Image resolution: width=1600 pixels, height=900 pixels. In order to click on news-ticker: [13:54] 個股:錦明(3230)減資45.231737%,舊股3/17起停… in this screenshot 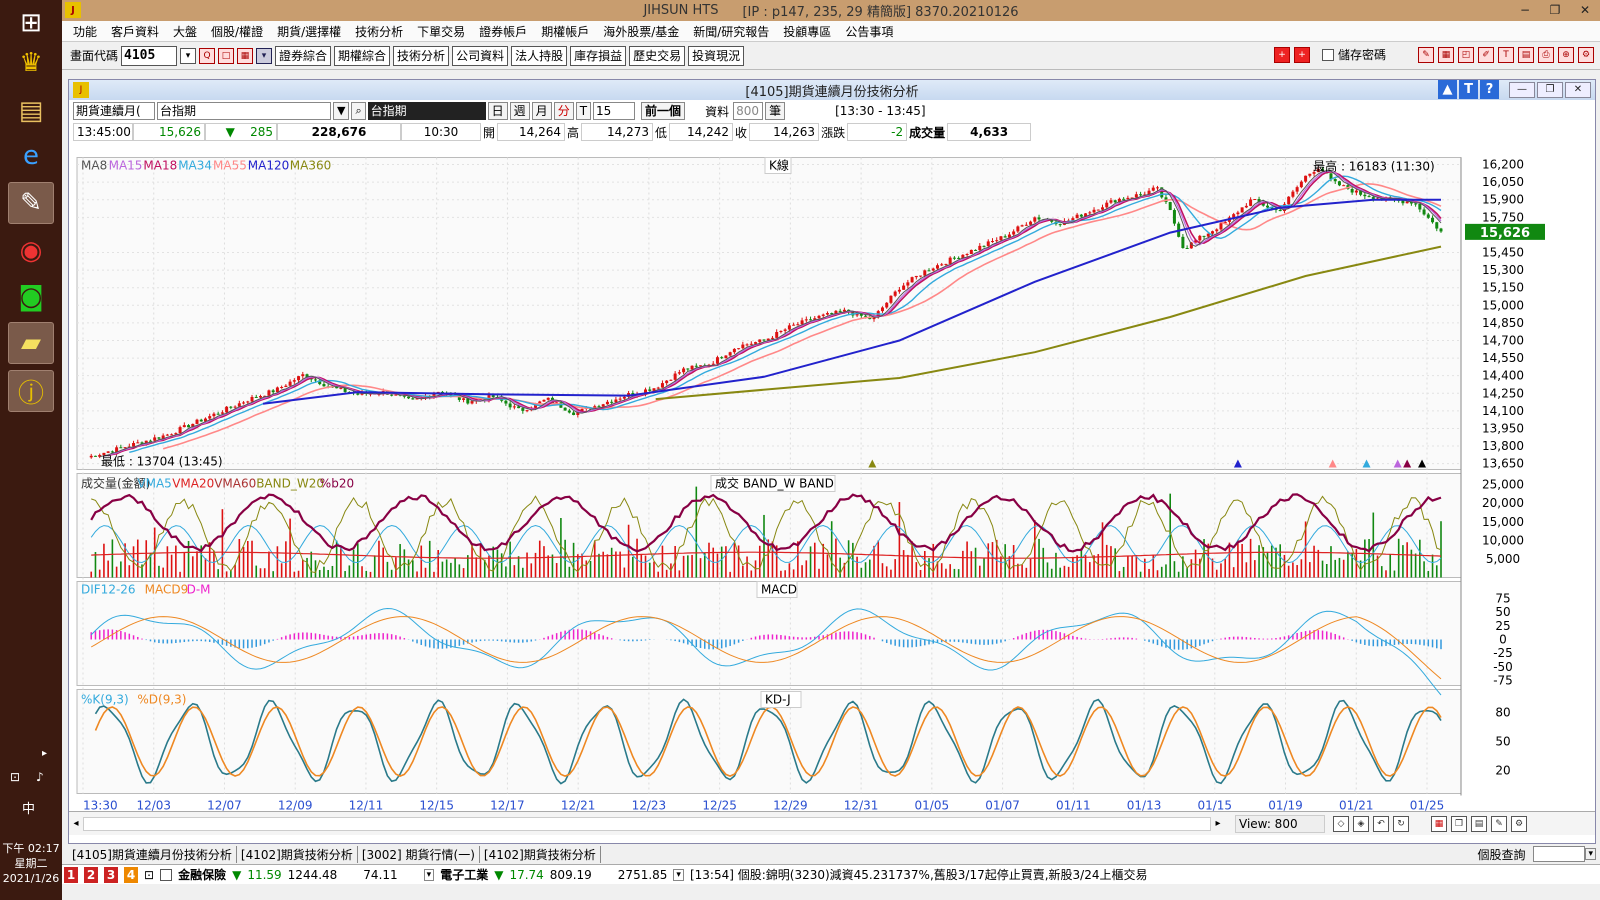, I will do `click(919, 874)`.